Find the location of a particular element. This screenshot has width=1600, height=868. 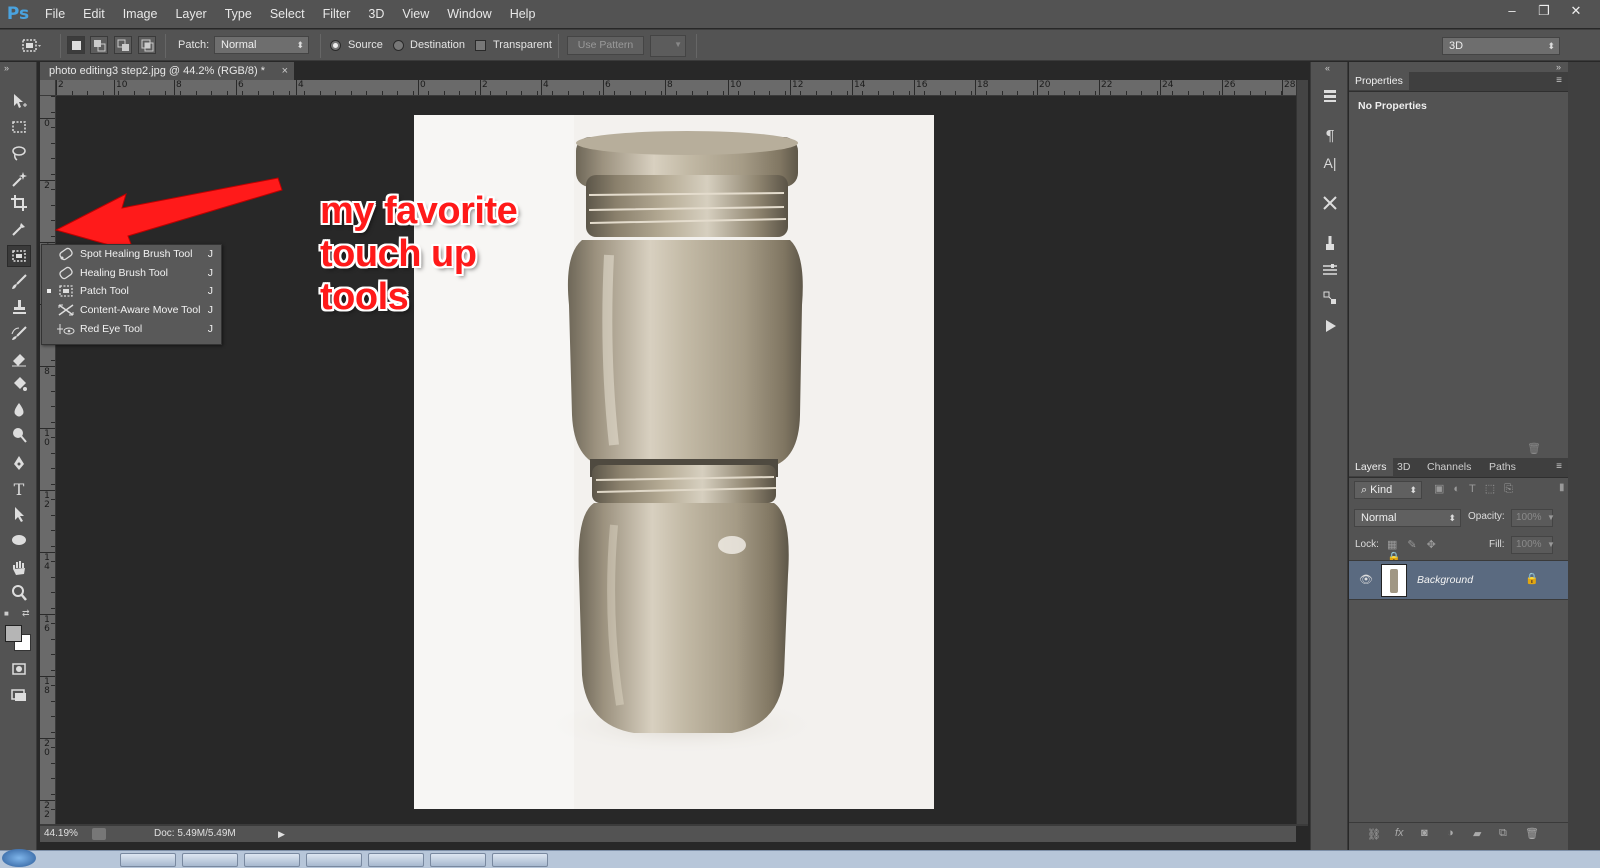

clone-source-panel-icon is located at coordinates (1330, 298).